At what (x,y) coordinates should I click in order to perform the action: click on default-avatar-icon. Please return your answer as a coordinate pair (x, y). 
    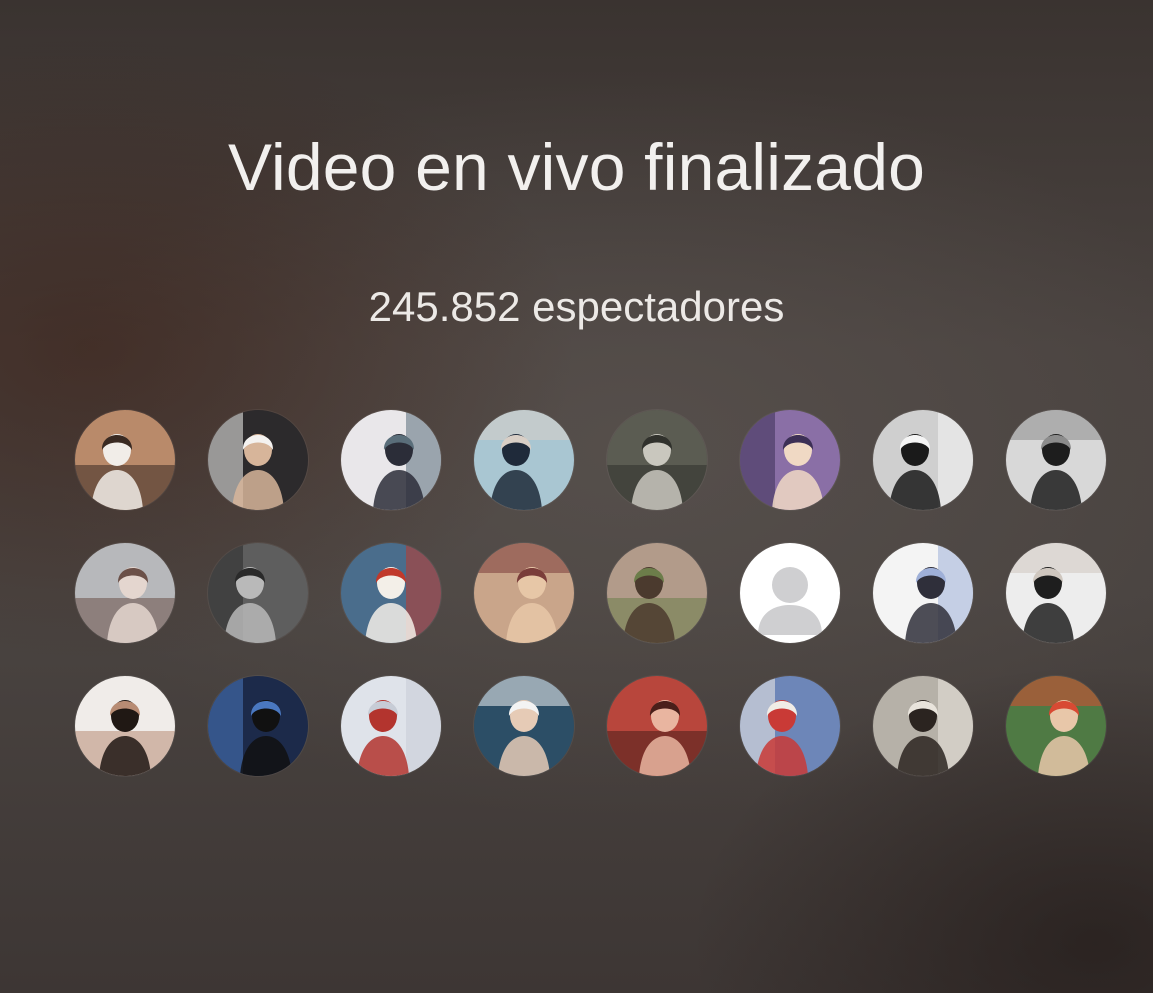
    Looking at the image, I should click on (790, 593).